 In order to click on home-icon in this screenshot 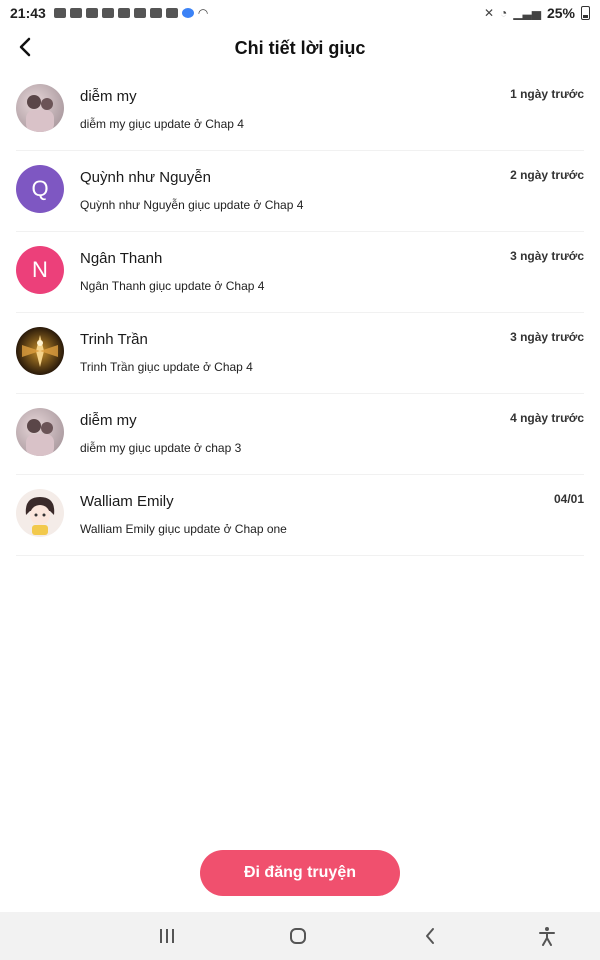, I will do `click(298, 936)`.